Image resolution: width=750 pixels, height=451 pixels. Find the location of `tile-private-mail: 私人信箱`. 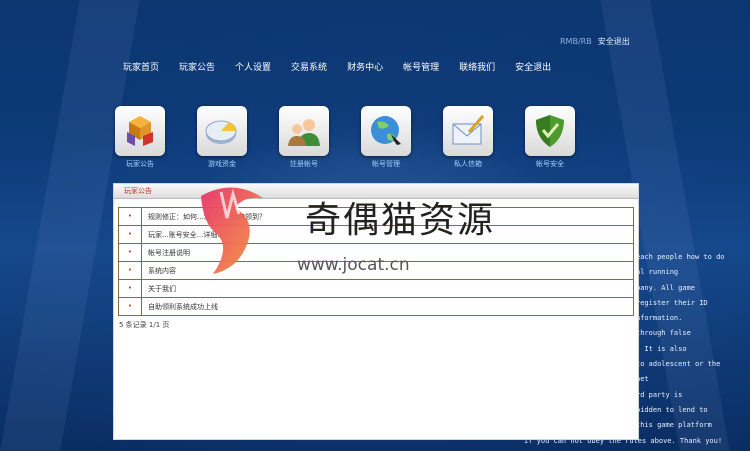

tile-private-mail: 私人信箱 is located at coordinates (484, 137).